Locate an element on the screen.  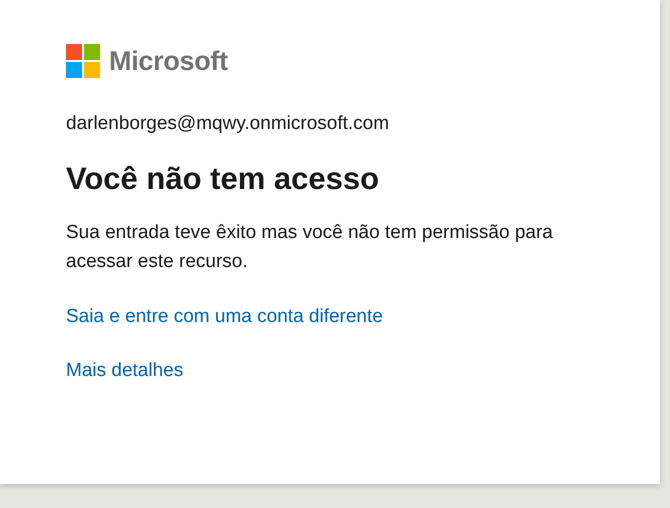
text-link: Mais detalhes is located at coordinates (125, 371).